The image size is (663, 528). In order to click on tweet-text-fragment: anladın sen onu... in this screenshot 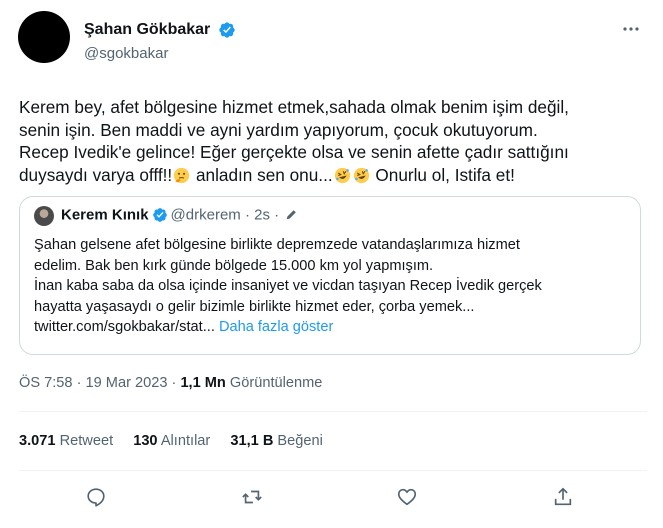, I will do `click(262, 174)`.